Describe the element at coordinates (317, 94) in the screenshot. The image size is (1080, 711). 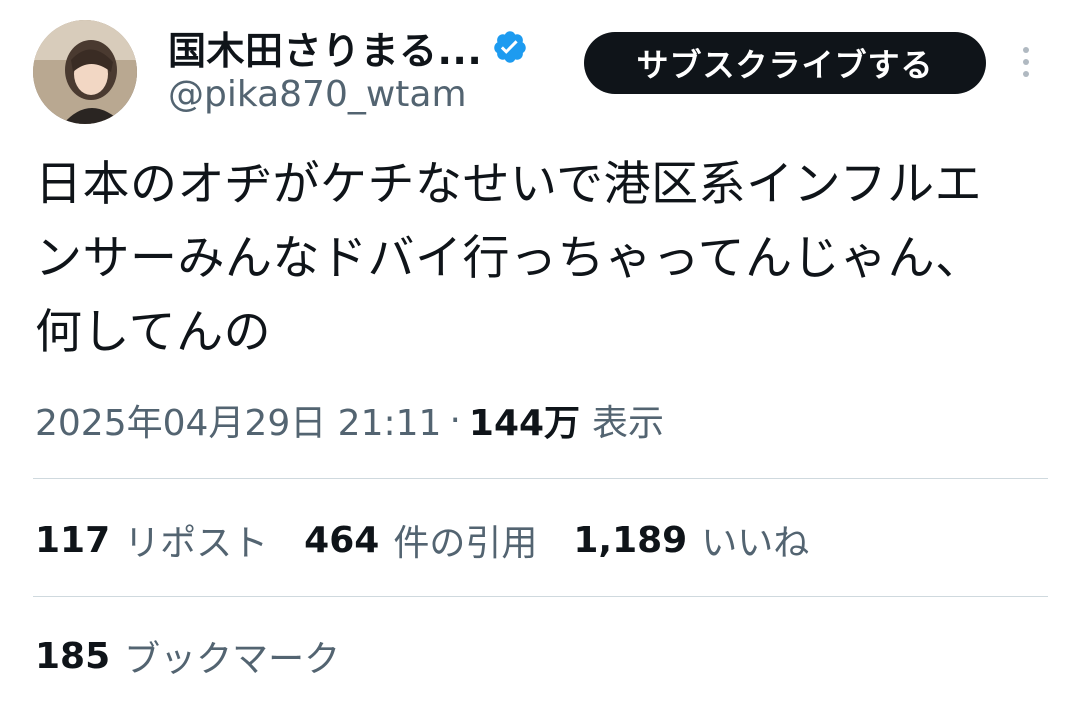
I see `author-handle: @pika870_wtam` at that location.